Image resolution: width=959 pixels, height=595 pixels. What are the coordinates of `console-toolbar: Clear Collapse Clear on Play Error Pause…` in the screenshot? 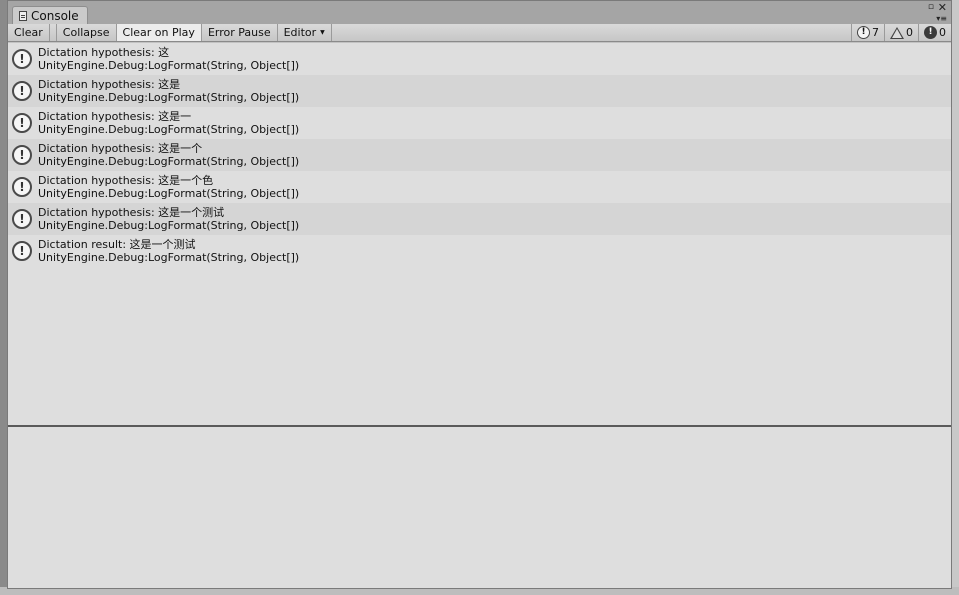 It's located at (479, 33).